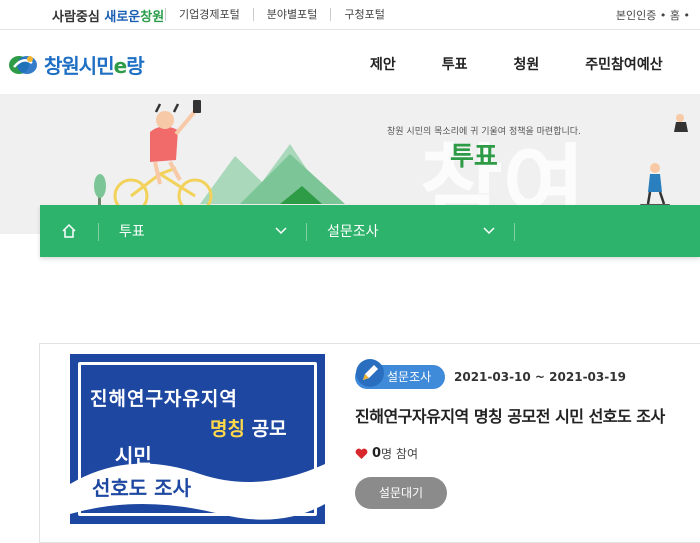  What do you see at coordinates (23, 64) in the screenshot?
I see `logo-icon` at bounding box center [23, 64].